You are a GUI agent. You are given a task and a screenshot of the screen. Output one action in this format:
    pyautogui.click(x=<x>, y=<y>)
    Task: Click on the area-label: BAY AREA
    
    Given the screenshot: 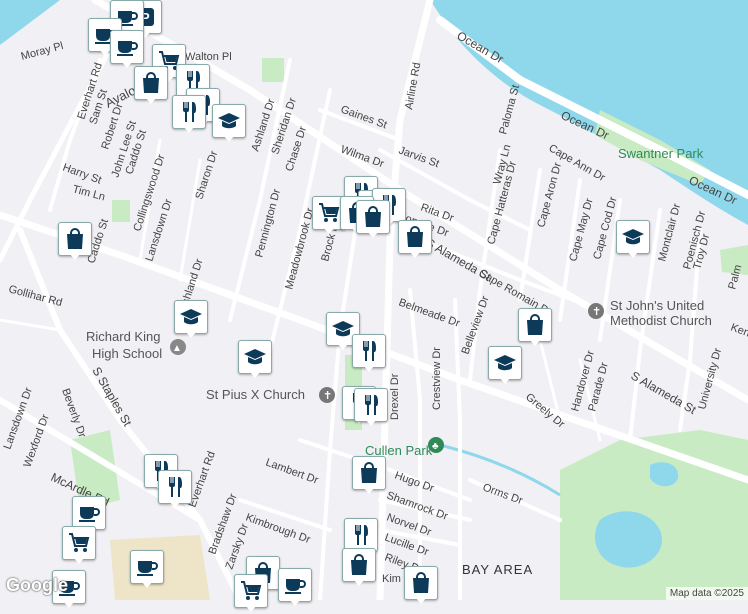 What is the action you would take?
    pyautogui.click(x=497, y=569)
    